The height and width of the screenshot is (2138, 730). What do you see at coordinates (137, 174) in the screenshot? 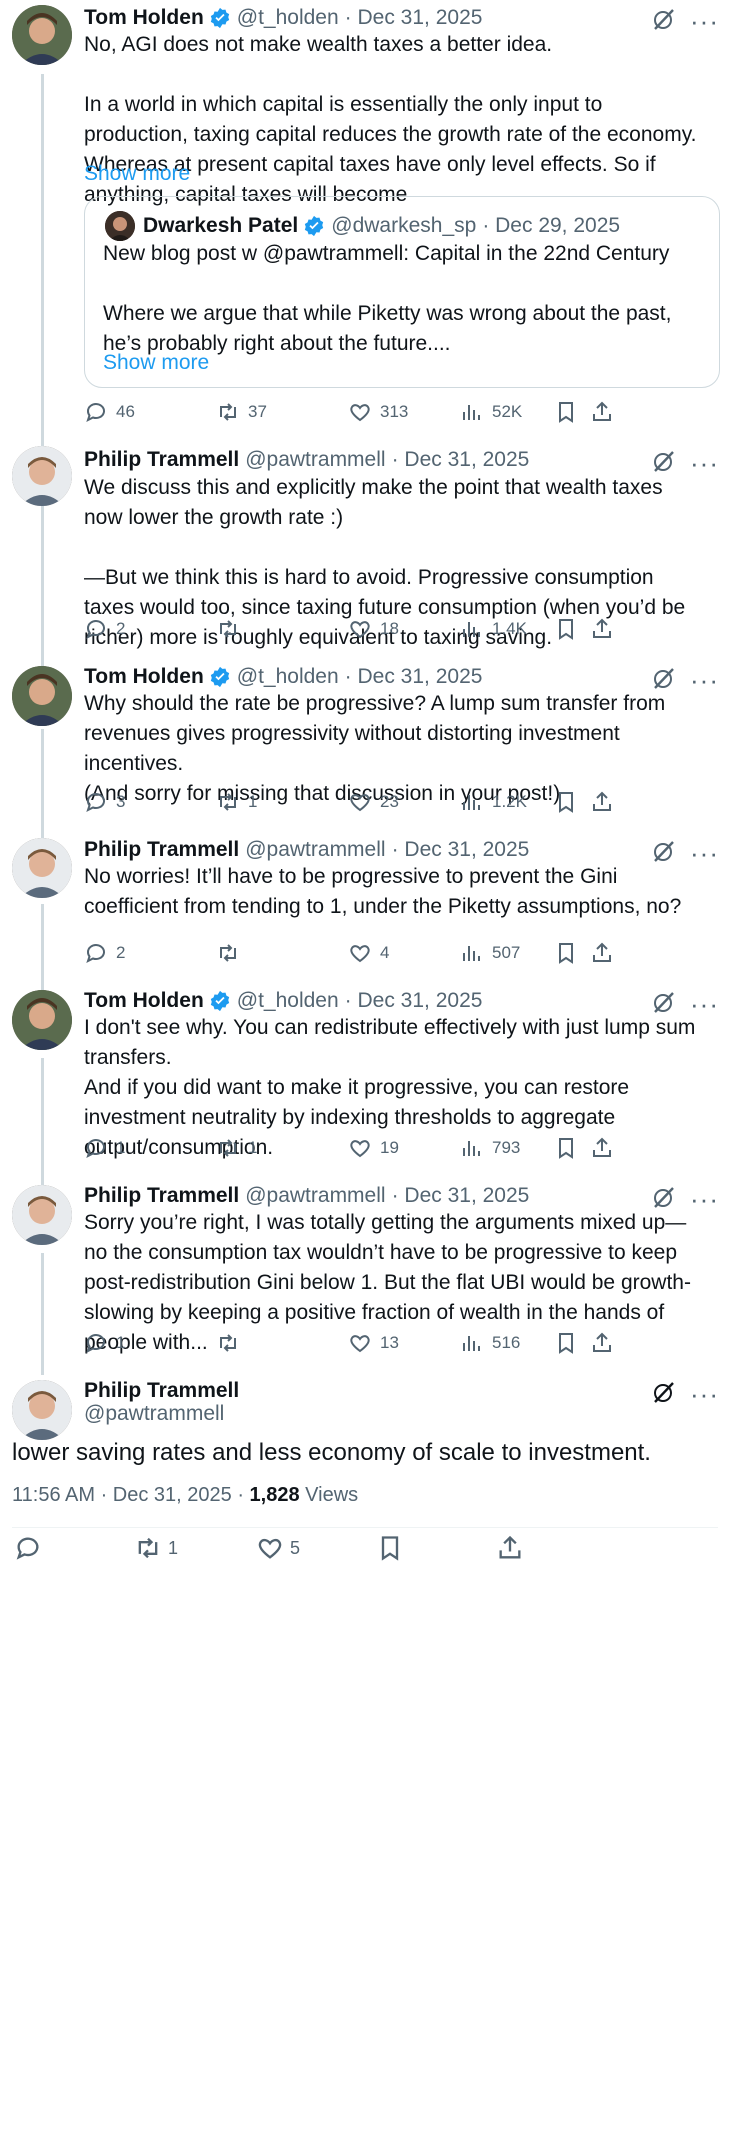
I see `show-more-link: Show more` at bounding box center [137, 174].